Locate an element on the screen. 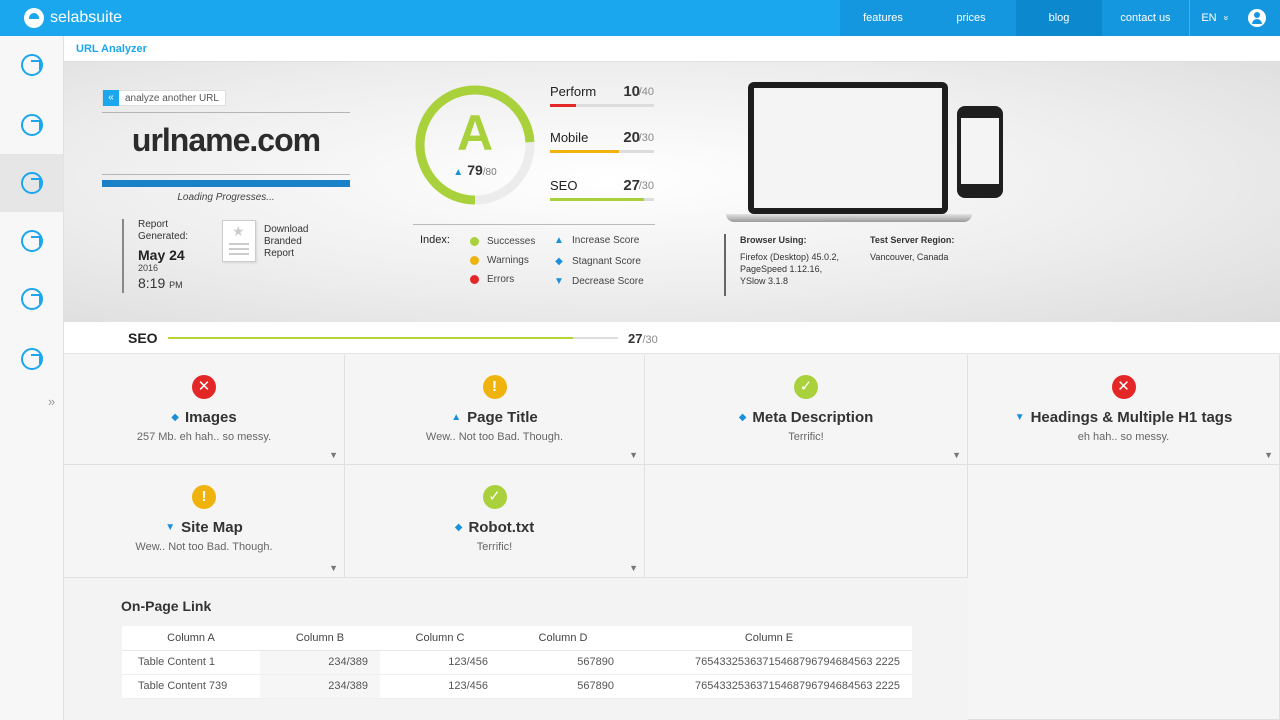  brand-name: selabsuite is located at coordinates (86, 17).